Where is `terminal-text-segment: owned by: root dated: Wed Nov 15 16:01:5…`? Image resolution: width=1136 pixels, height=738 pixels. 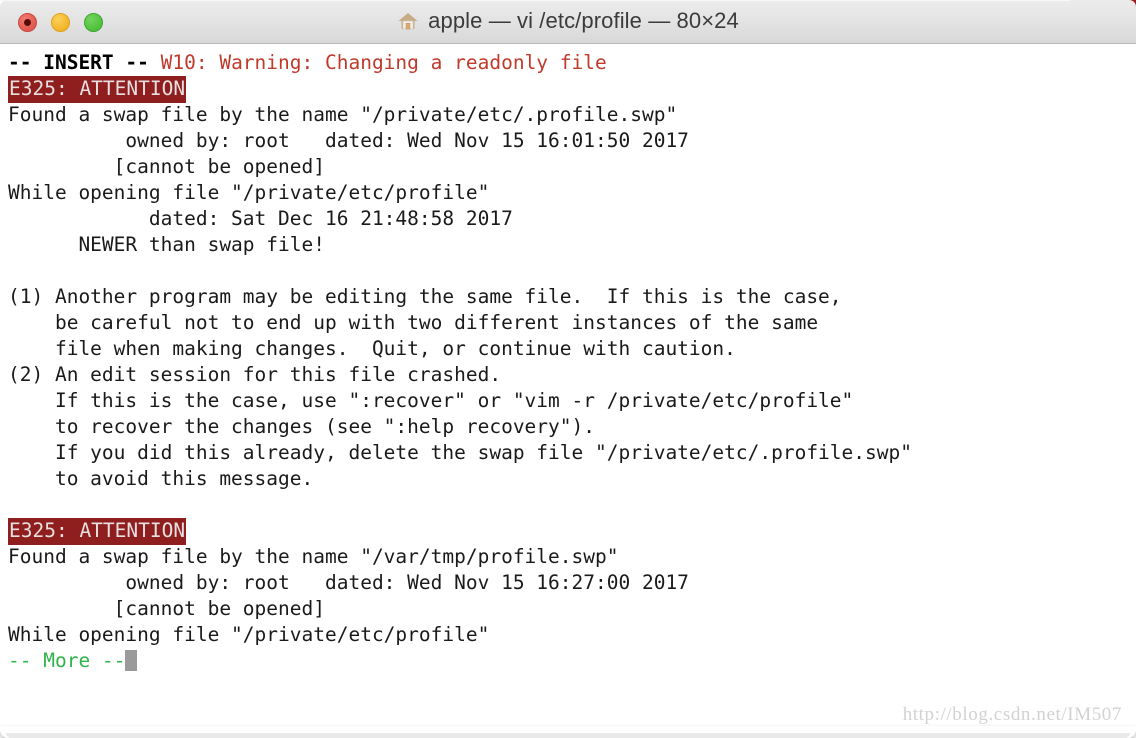
terminal-text-segment: owned by: root dated: Wed Nov 15 16:01:5… is located at coordinates (348, 140).